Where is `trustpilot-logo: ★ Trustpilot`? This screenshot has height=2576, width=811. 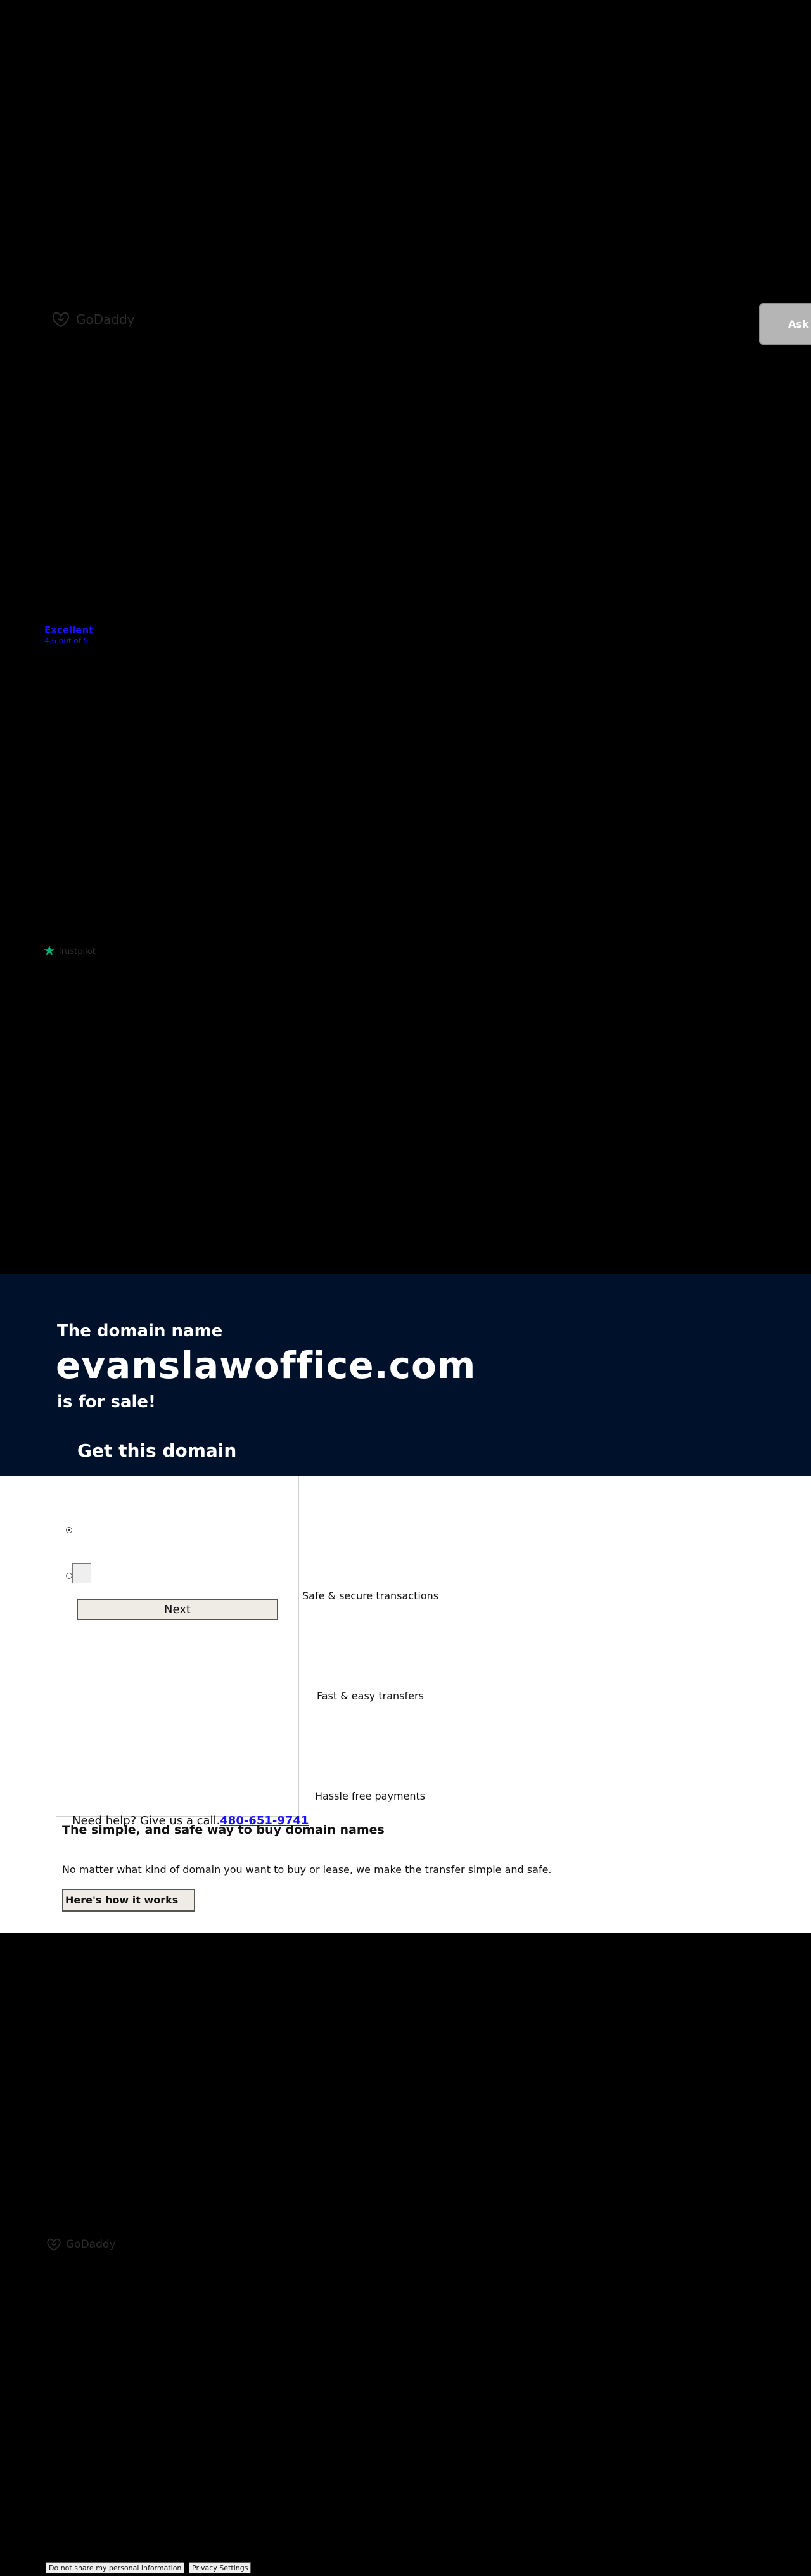
trustpilot-logo: ★ Trustpilot is located at coordinates (69, 951).